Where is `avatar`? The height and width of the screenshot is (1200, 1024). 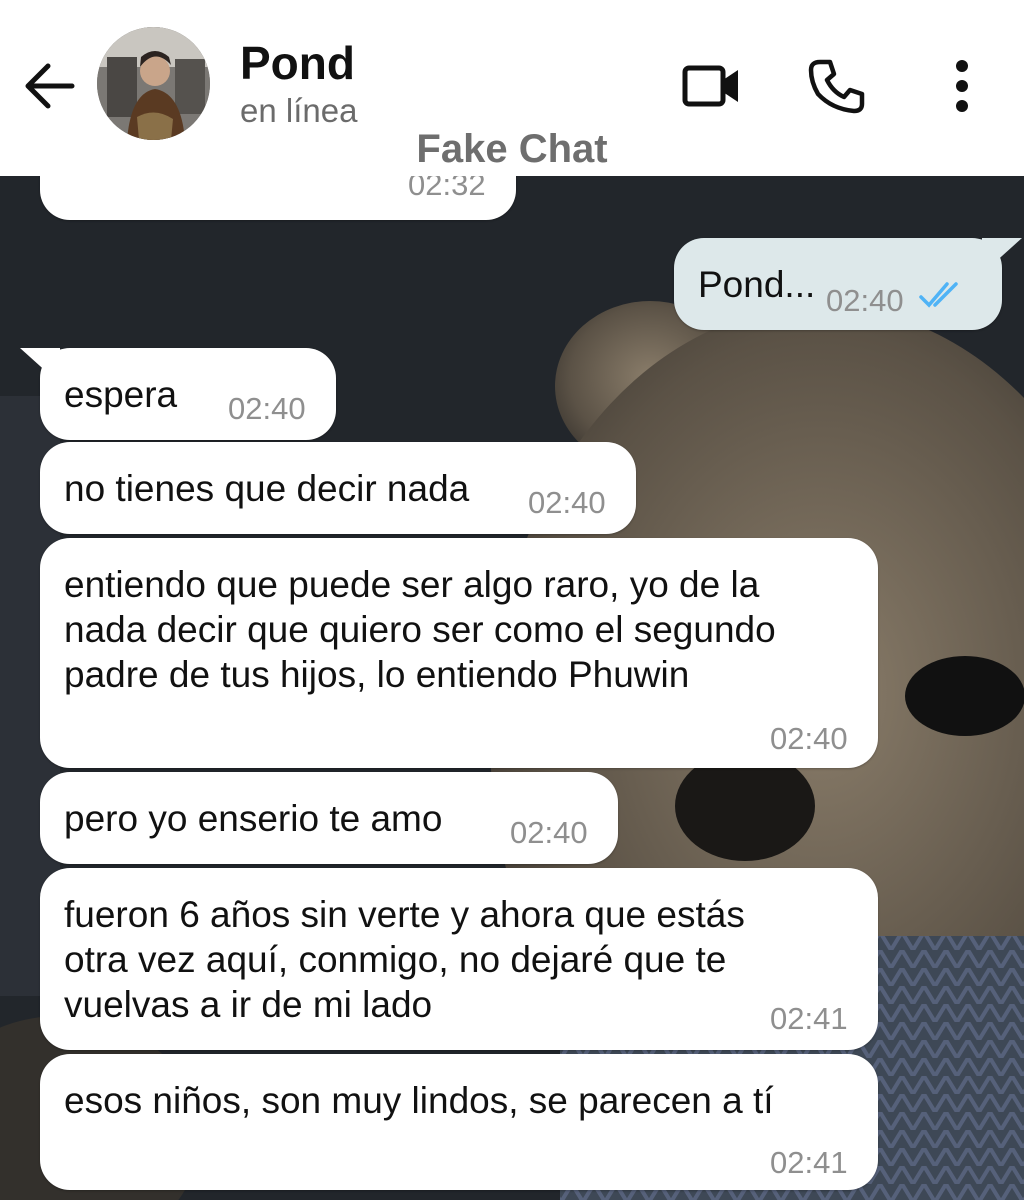 avatar is located at coordinates (153, 83).